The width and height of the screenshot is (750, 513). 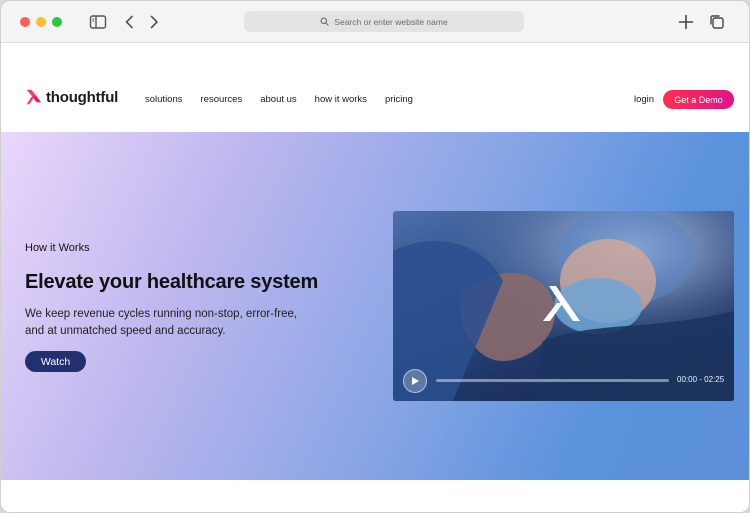 I want to click on nav-pricing: pricing, so click(x=399, y=99).